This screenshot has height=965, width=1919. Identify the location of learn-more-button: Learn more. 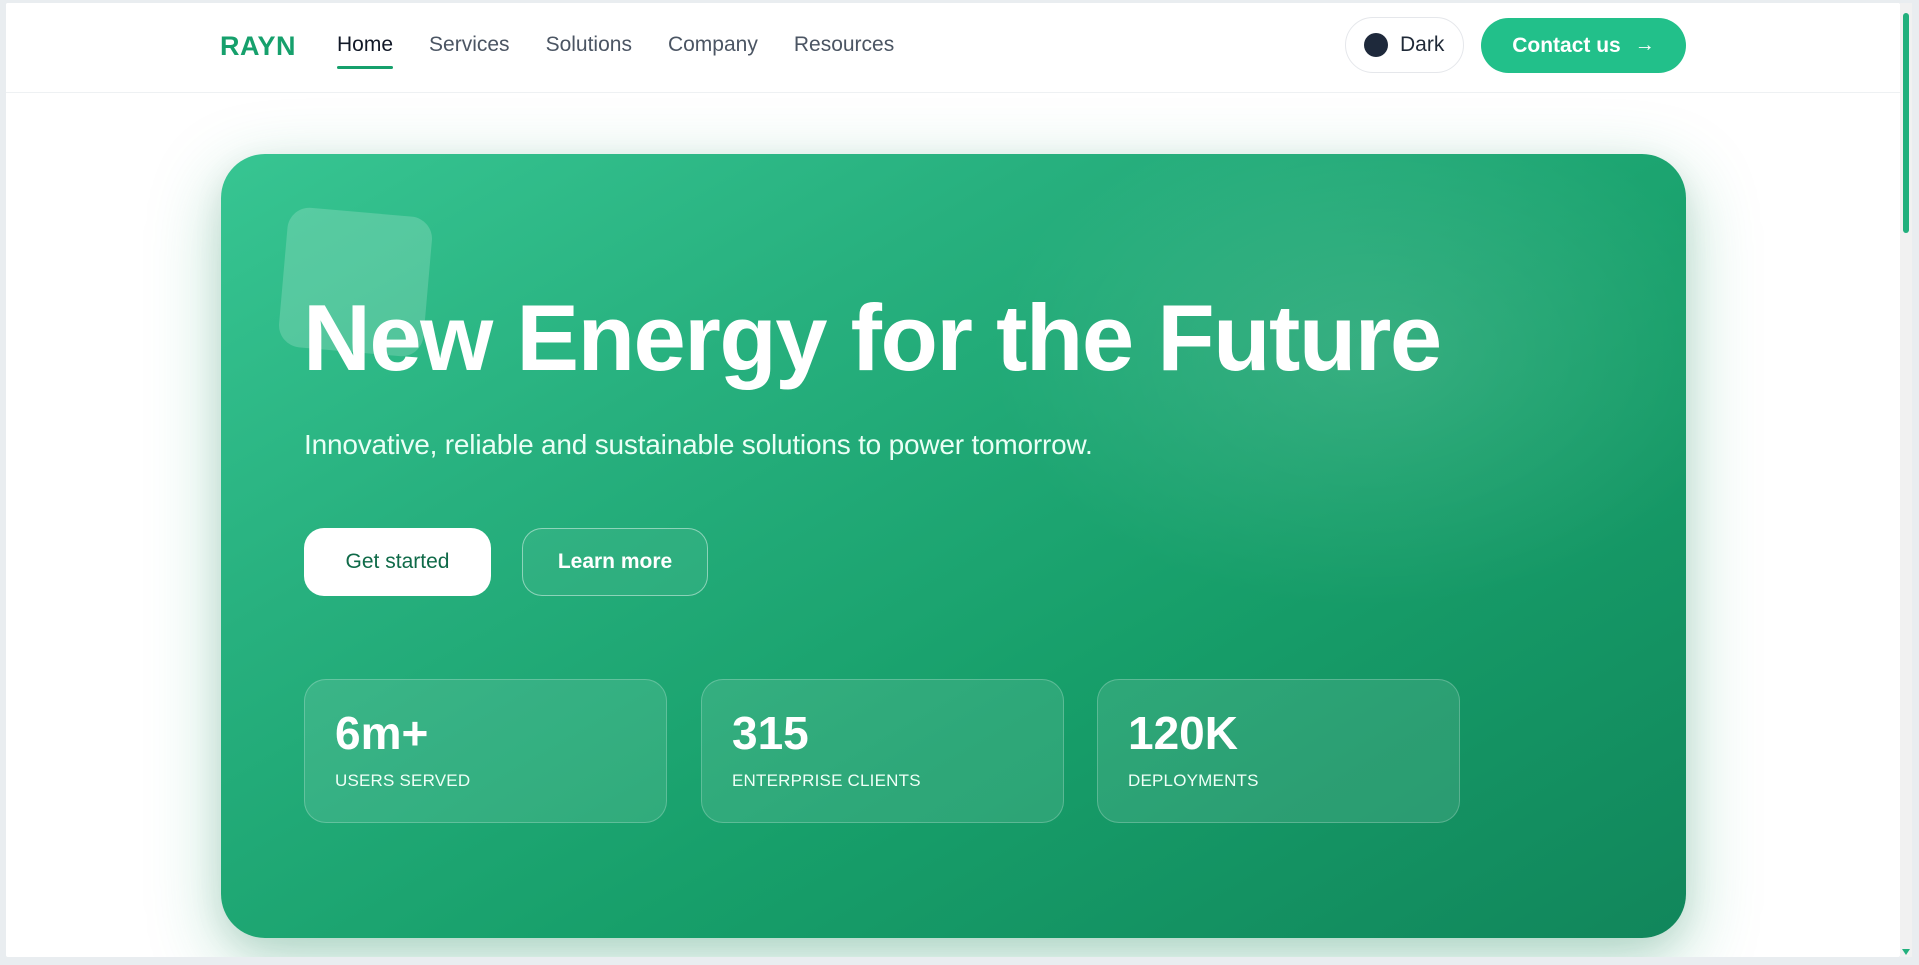
(615, 562).